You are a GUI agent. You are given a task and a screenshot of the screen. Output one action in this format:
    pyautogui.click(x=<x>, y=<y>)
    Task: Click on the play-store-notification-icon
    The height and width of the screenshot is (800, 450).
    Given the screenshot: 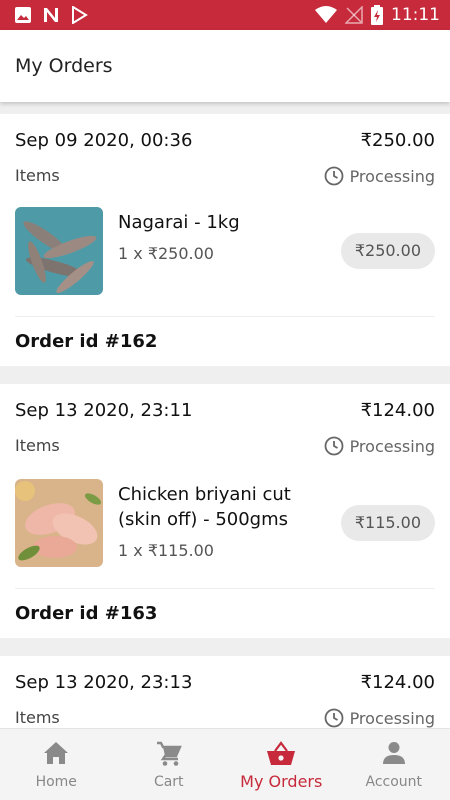 What is the action you would take?
    pyautogui.click(x=80, y=15)
    